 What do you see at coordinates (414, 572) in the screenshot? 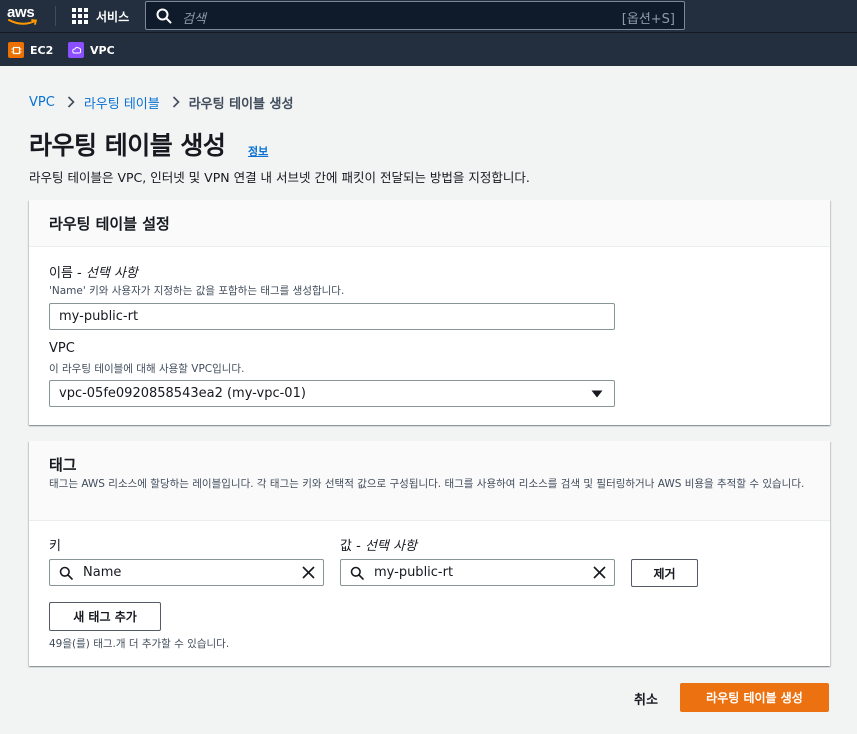
I see `tag-value-value: my-public-rt` at bounding box center [414, 572].